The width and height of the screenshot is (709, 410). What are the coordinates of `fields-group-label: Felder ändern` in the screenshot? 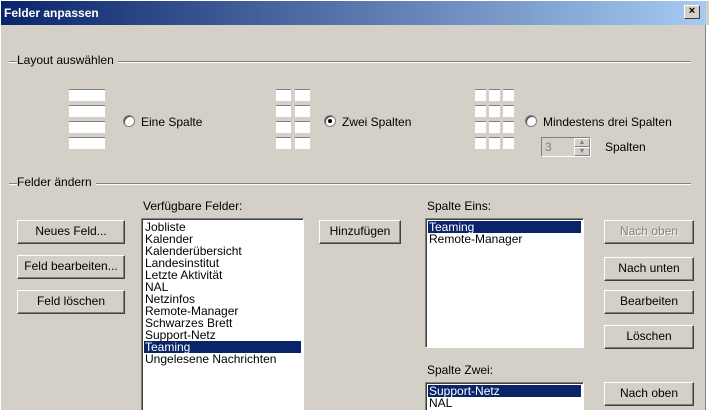 It's located at (56, 182).